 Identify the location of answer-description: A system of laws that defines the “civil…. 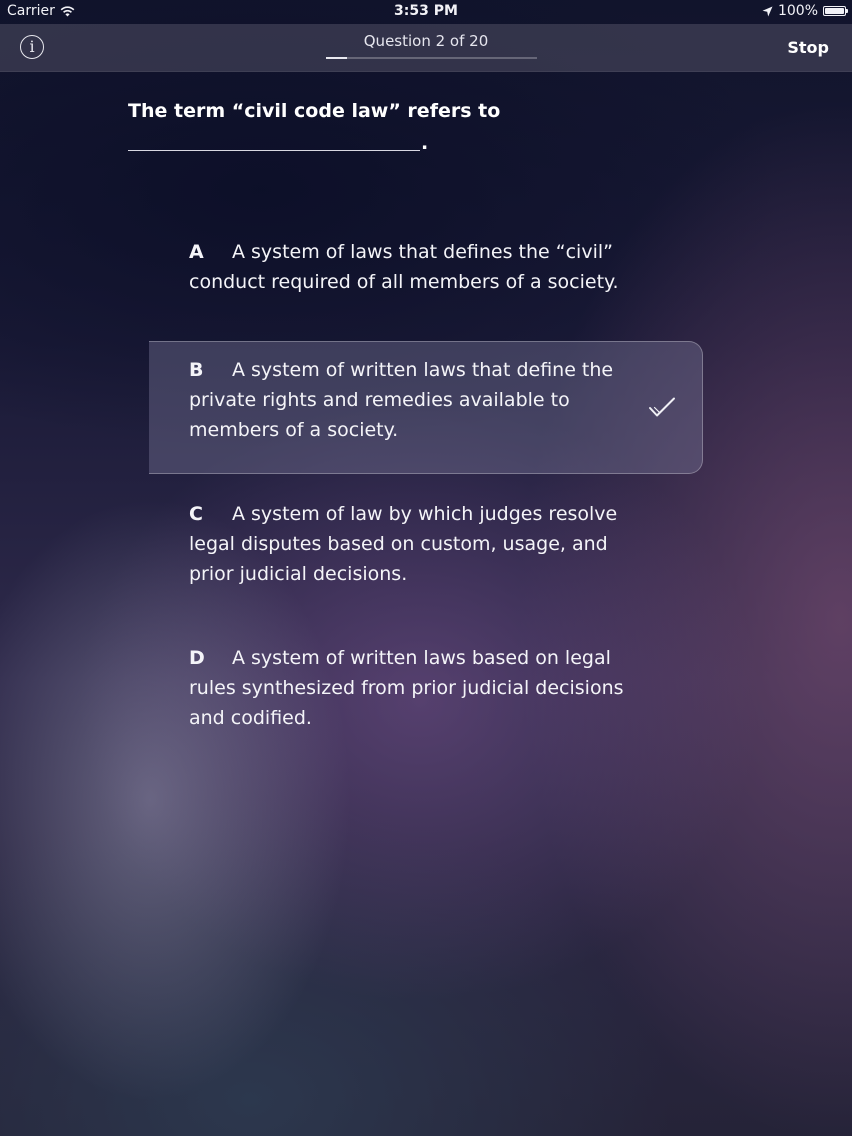
(404, 267).